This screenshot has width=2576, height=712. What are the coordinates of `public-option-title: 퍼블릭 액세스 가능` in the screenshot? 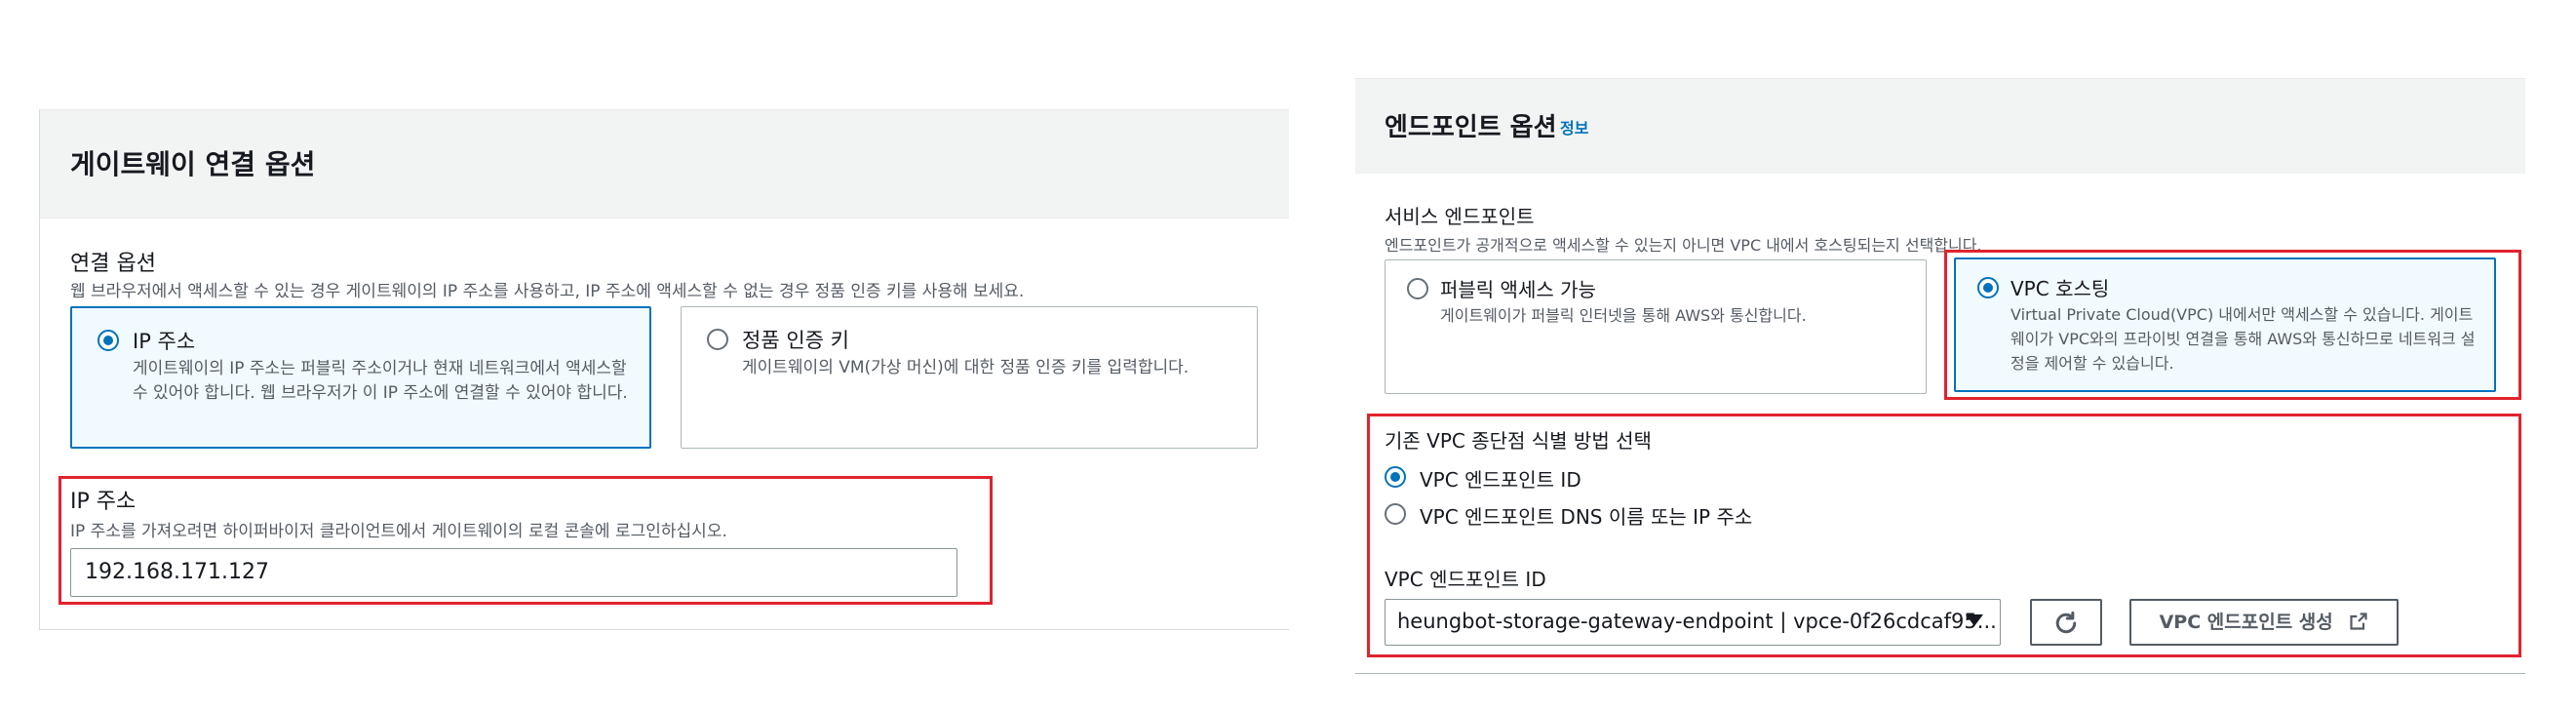 It's located at (1518, 289).